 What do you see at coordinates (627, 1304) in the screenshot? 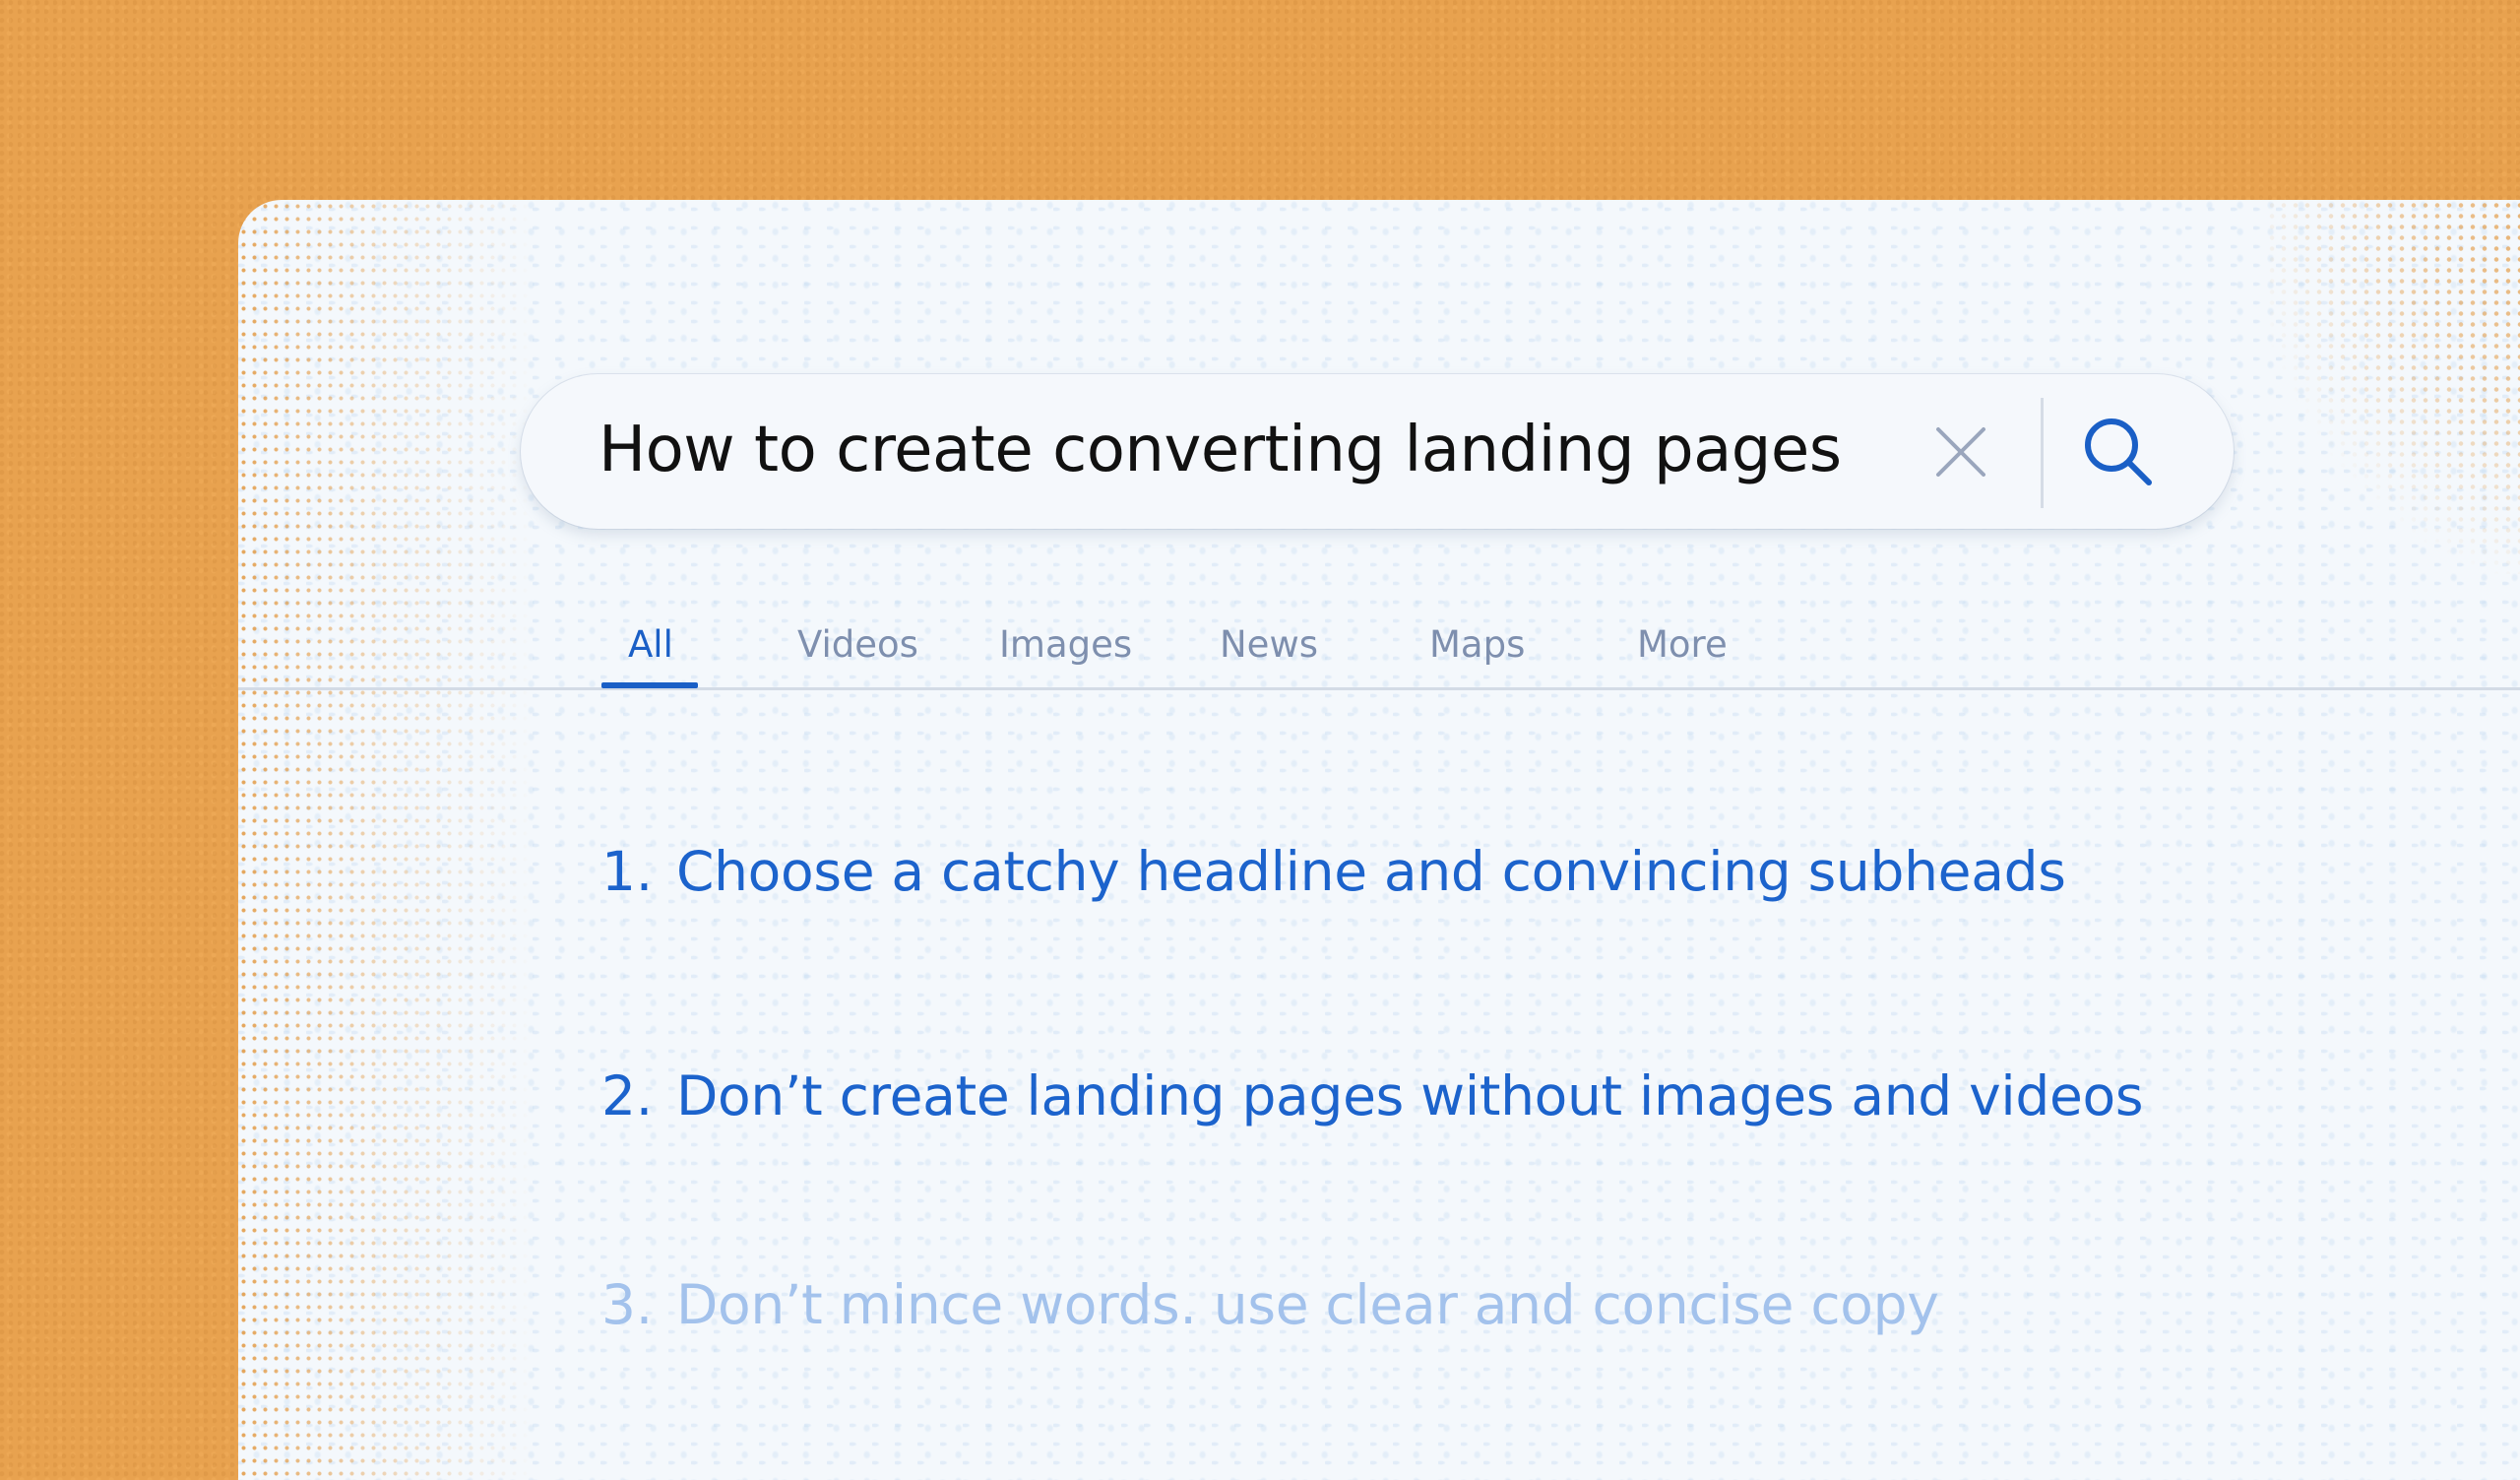
I see `result-number: 3.` at bounding box center [627, 1304].